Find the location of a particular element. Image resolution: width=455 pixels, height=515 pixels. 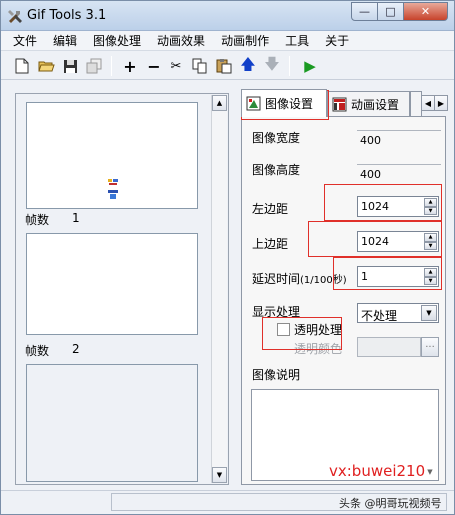

watermark-text: 头条 @明哥玩视频号 is located at coordinates (390, 503).